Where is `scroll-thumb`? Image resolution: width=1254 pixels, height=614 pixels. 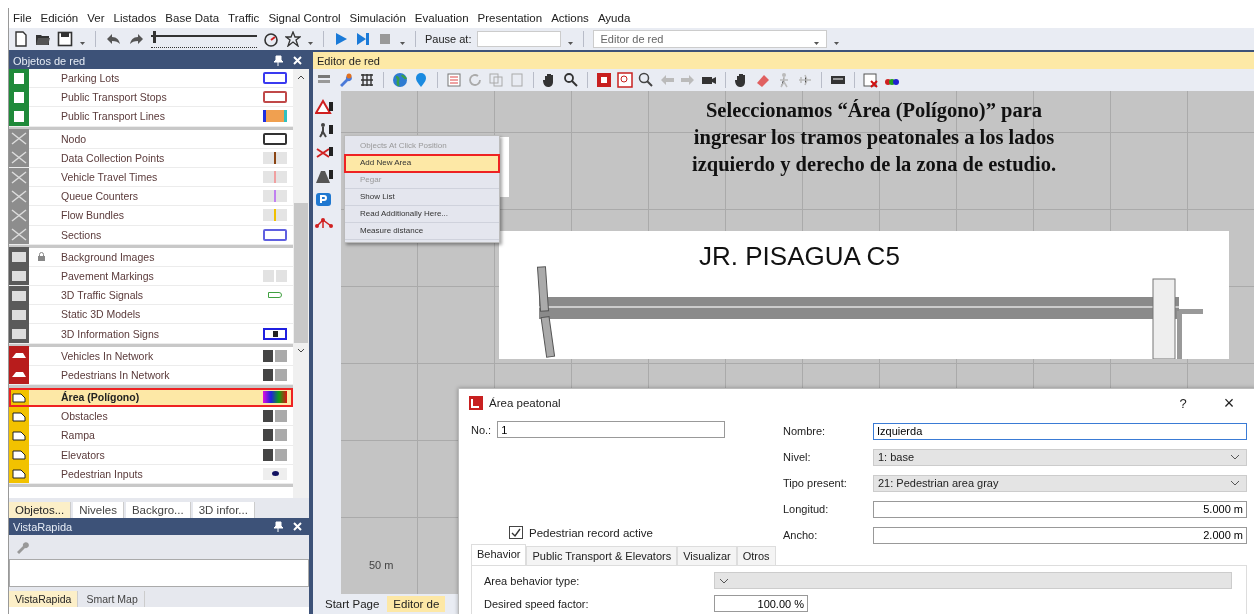 scroll-thumb is located at coordinates (301, 273).